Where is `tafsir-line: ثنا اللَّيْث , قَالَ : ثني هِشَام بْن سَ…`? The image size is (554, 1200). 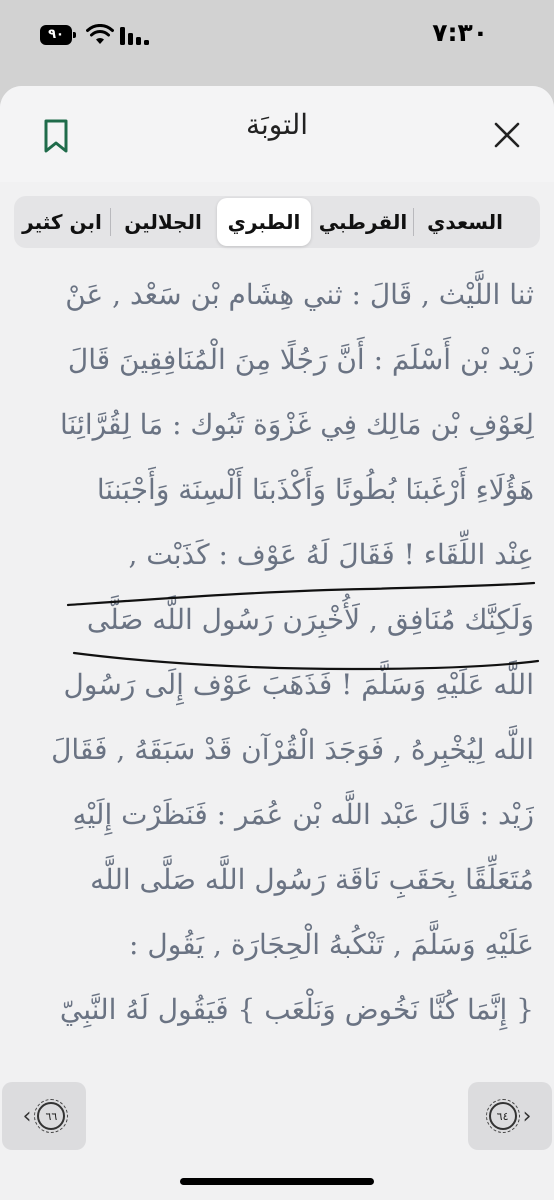 tafsir-line: ثنا اللَّيْث , قَالَ : ثني هِشَام بْن سَ… is located at coordinates (299, 294).